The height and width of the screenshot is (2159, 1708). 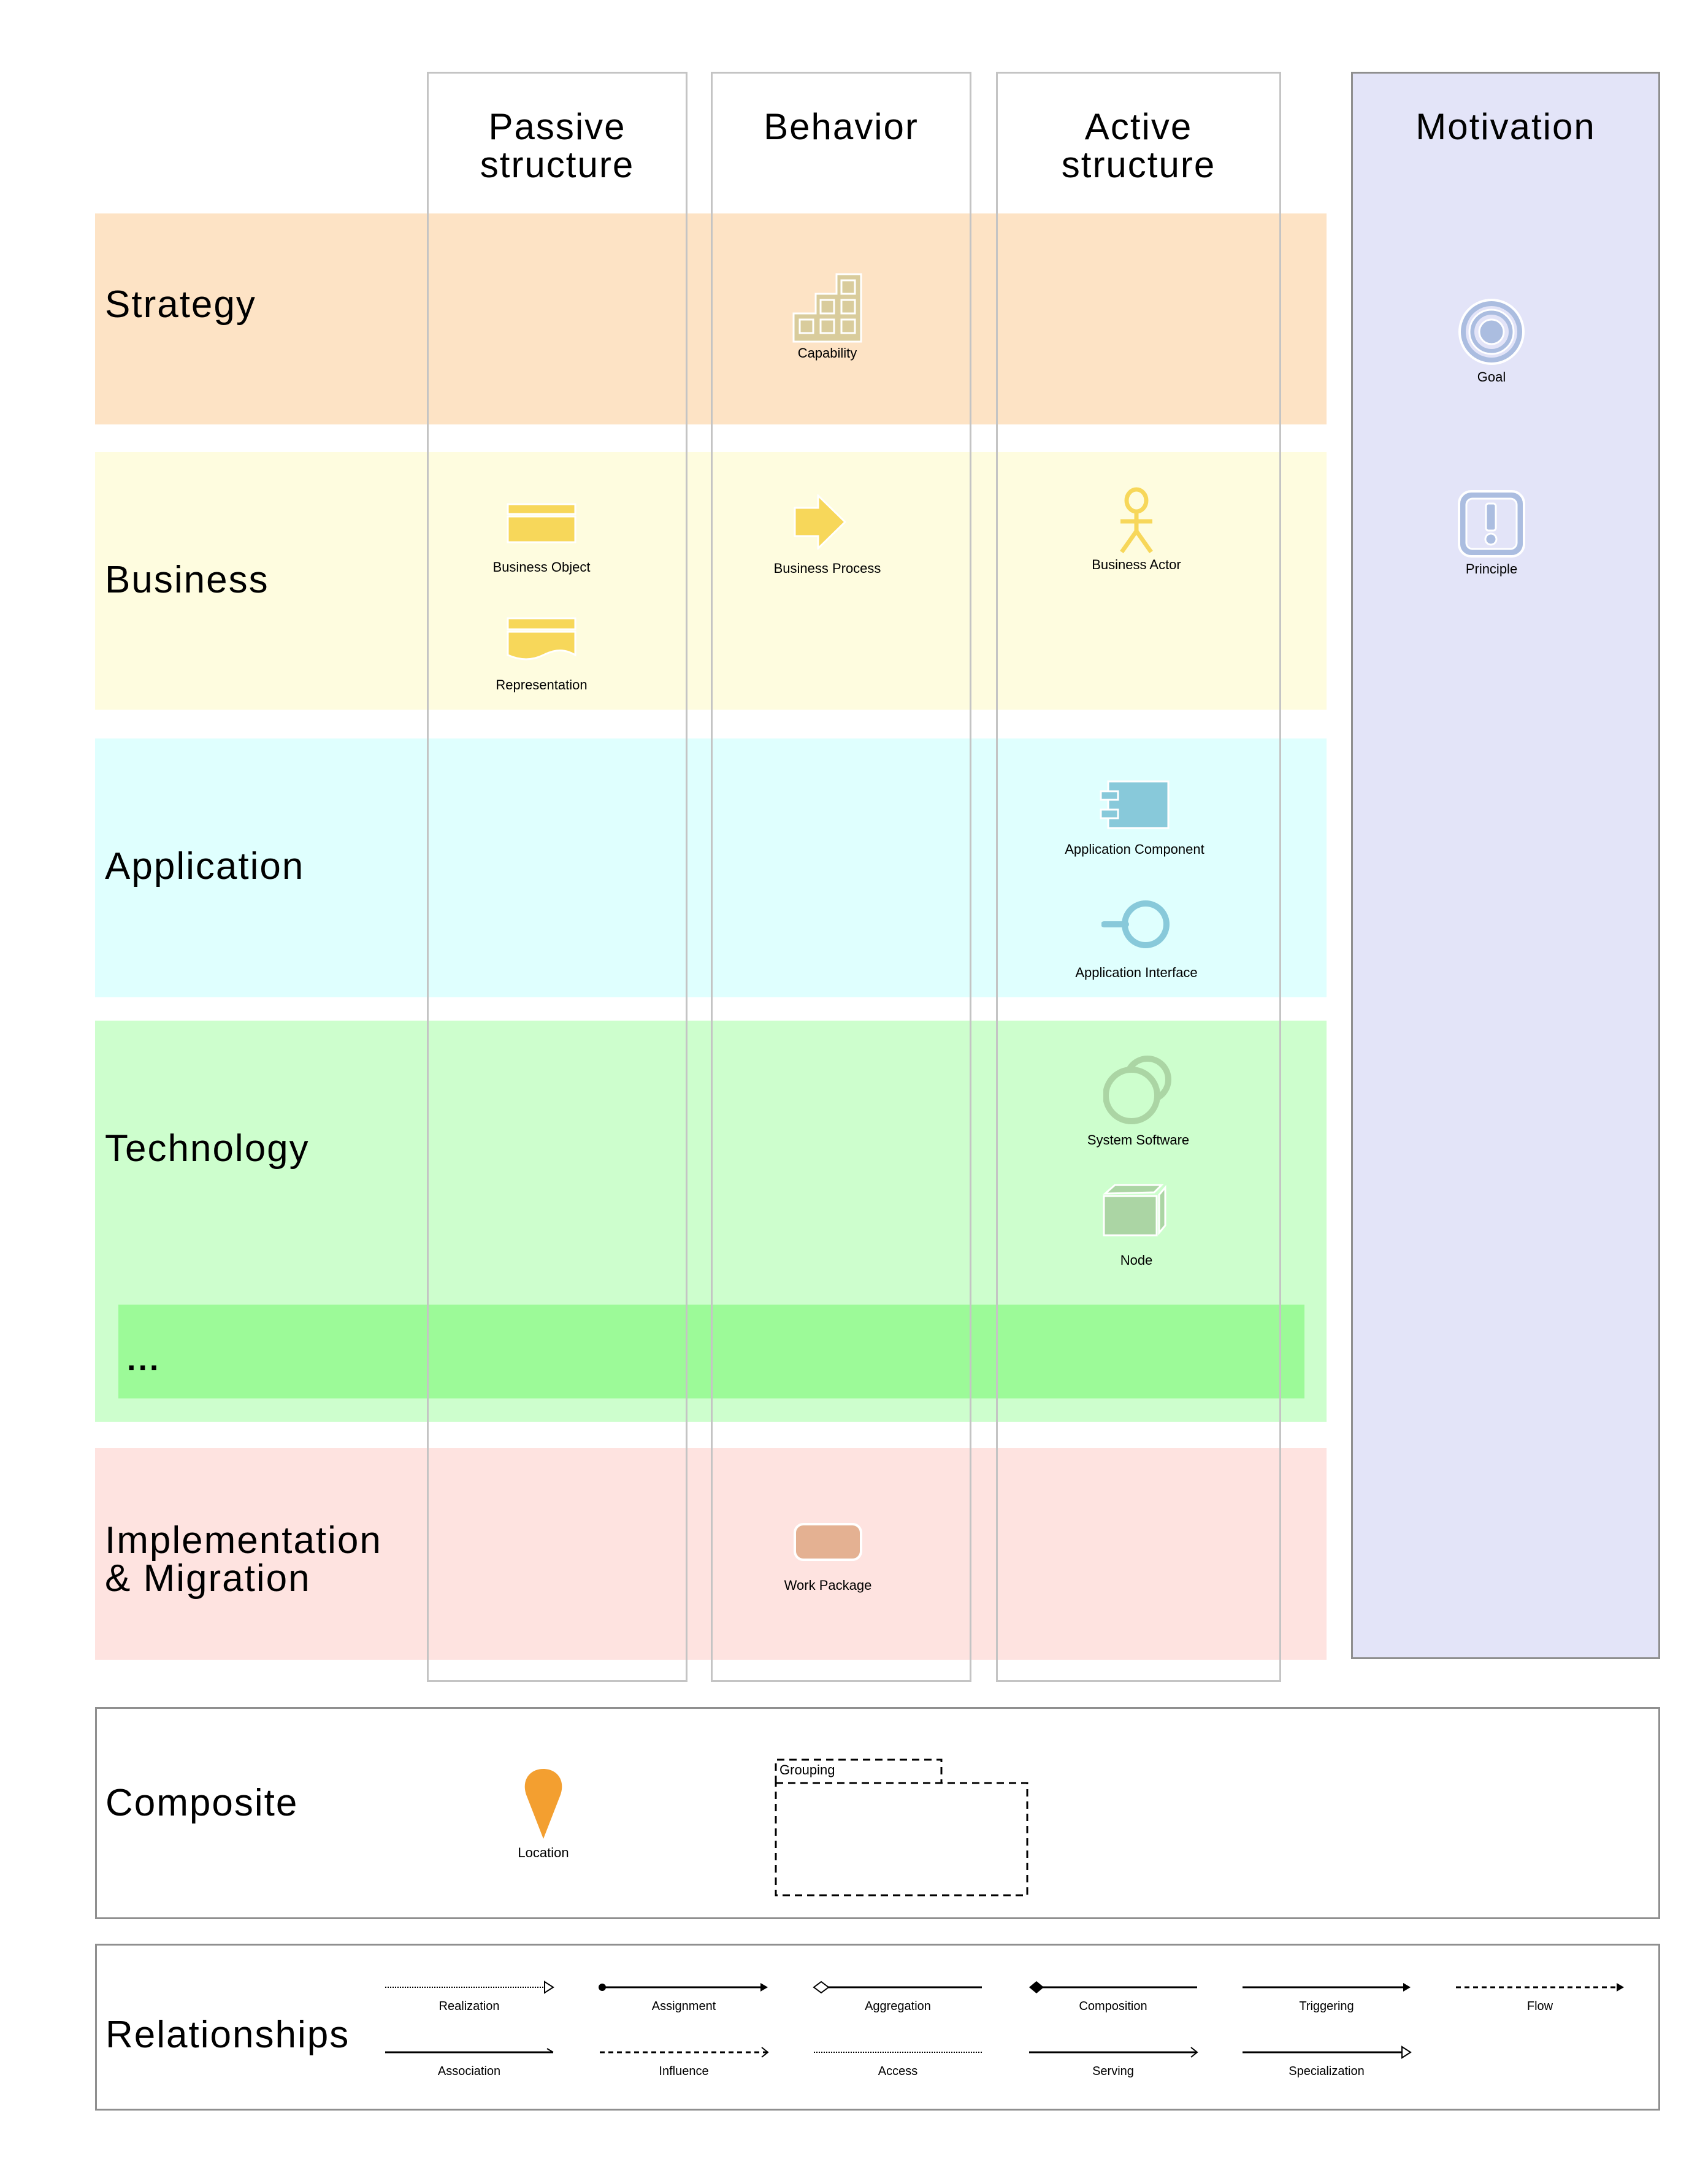 I want to click on element-goal: Goal, so click(x=1492, y=341).